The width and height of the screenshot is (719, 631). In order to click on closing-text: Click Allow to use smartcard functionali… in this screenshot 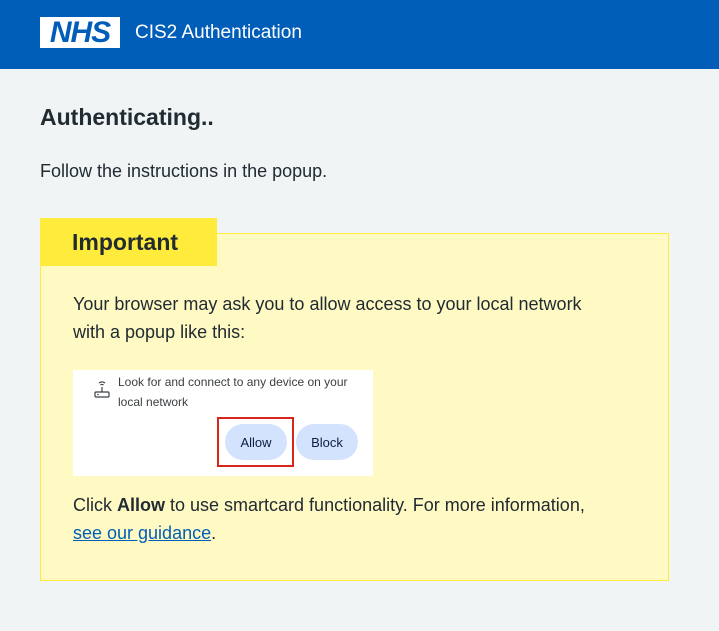, I will do `click(343, 519)`.